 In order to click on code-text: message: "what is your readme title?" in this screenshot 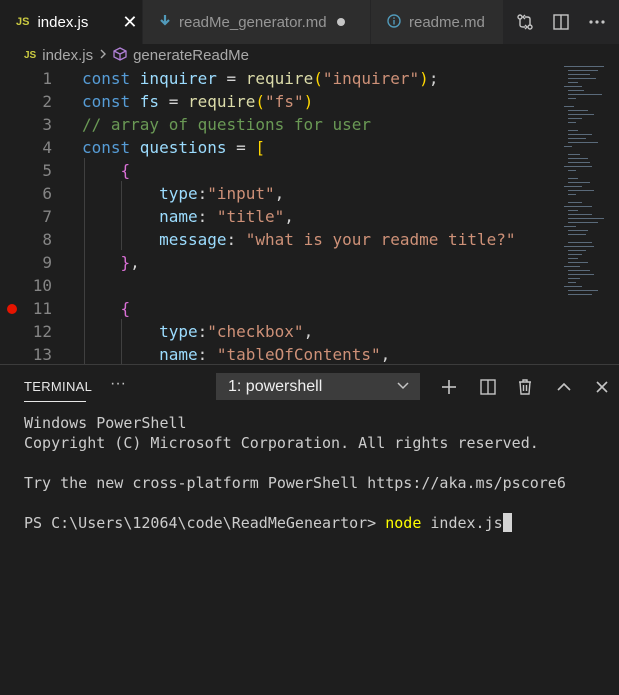, I will do `click(337, 239)`.